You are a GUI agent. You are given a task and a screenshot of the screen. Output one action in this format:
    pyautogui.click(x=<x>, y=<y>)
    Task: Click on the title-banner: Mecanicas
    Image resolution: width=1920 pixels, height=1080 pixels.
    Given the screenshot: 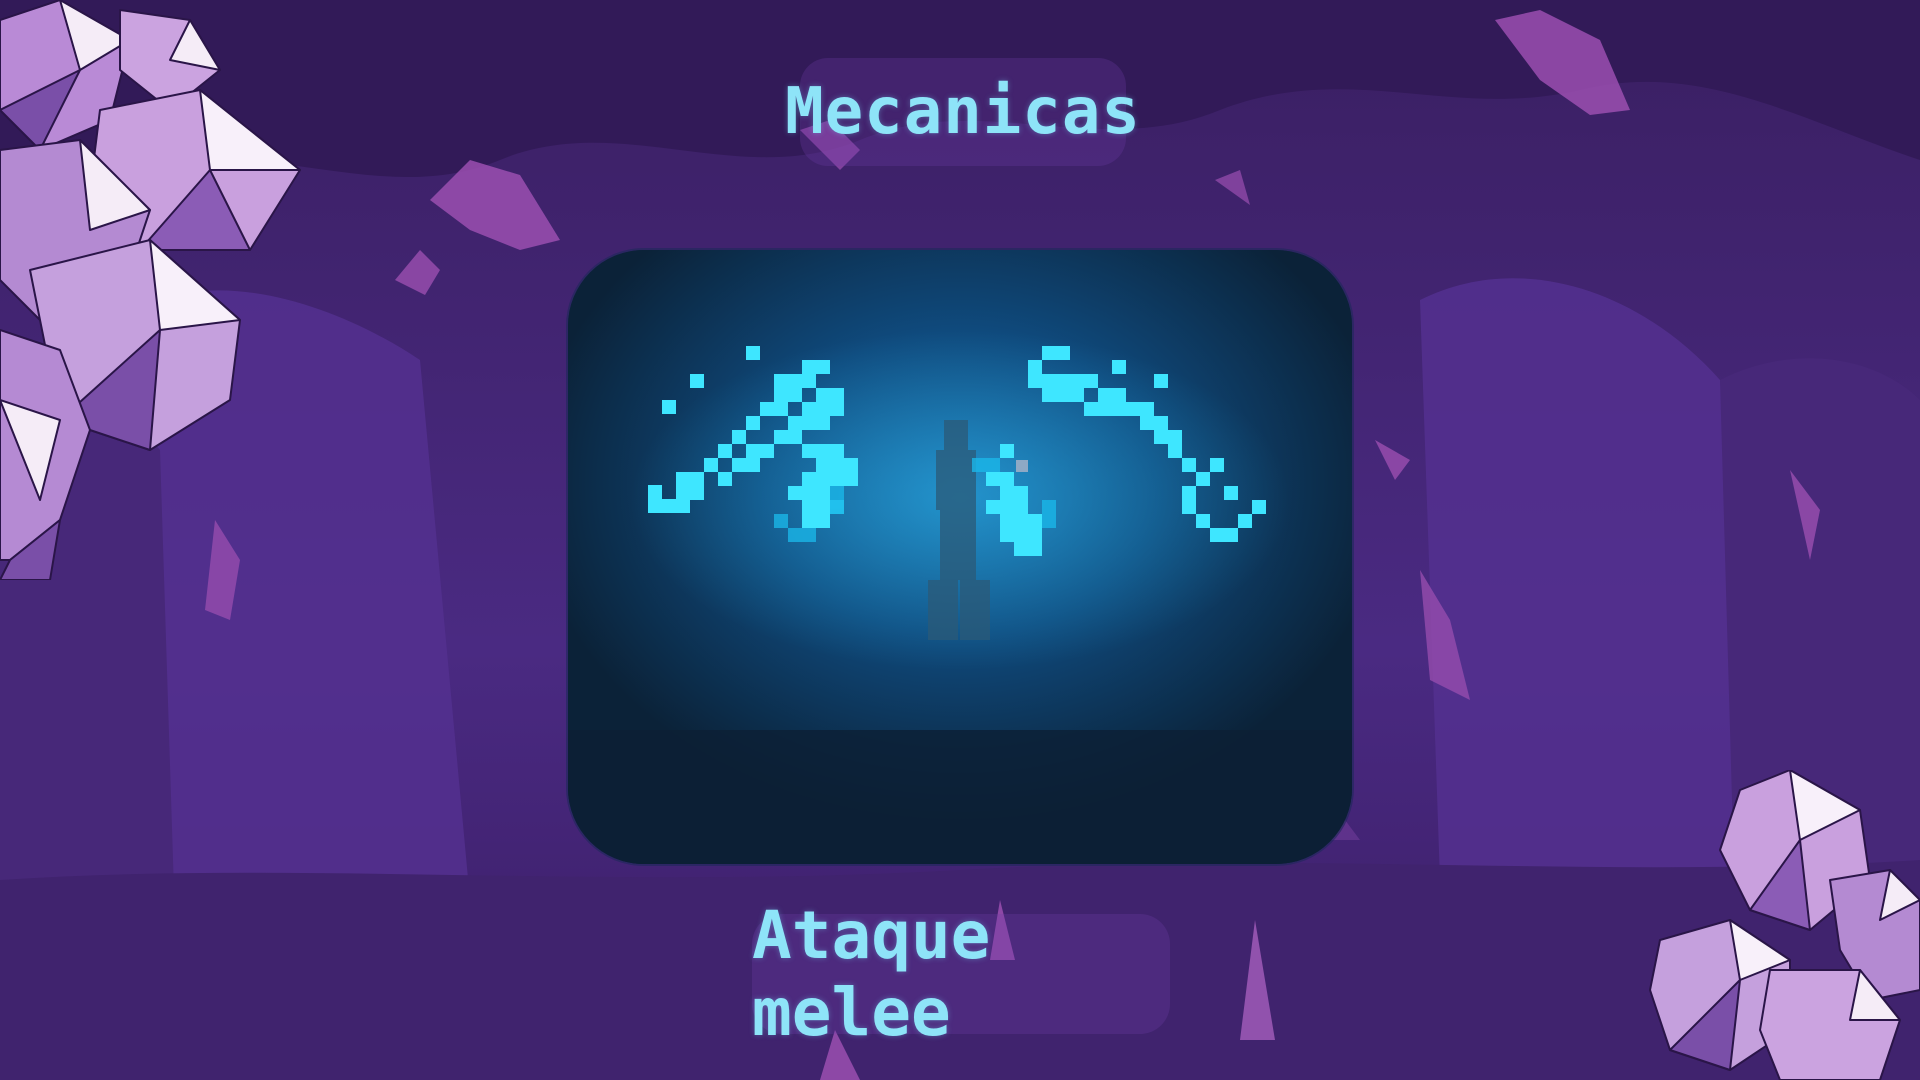 What is the action you would take?
    pyautogui.click(x=962, y=112)
    